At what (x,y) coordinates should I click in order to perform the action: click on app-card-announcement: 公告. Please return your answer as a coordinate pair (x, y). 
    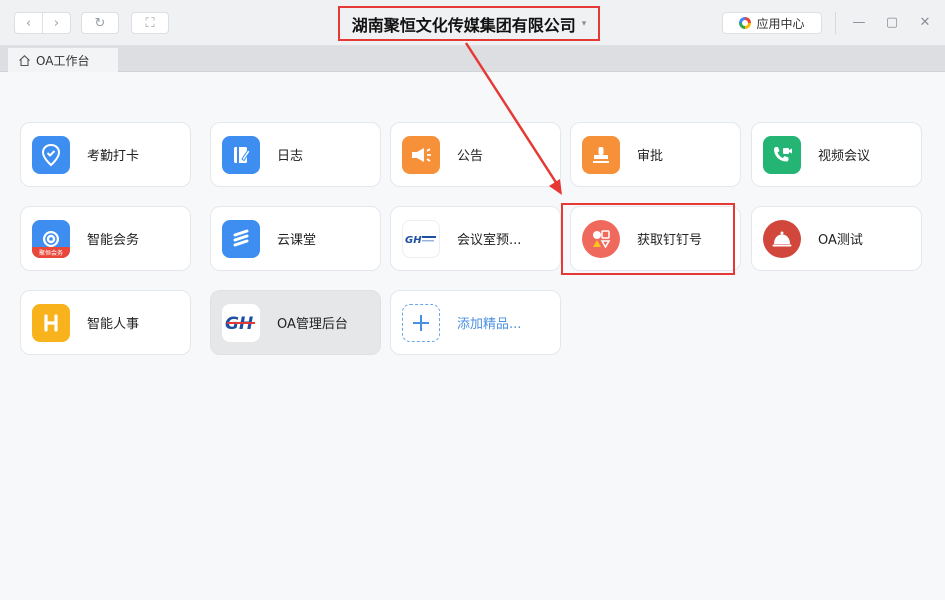
    Looking at the image, I should click on (475, 154).